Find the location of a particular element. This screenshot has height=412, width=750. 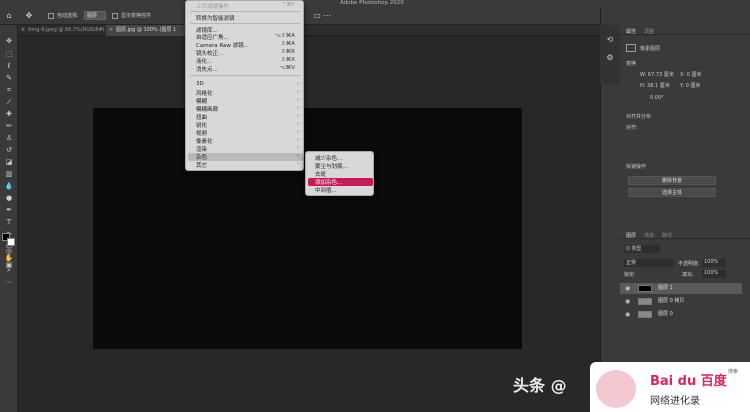

layer-row: ◉ 图层 0 is located at coordinates (681, 314).